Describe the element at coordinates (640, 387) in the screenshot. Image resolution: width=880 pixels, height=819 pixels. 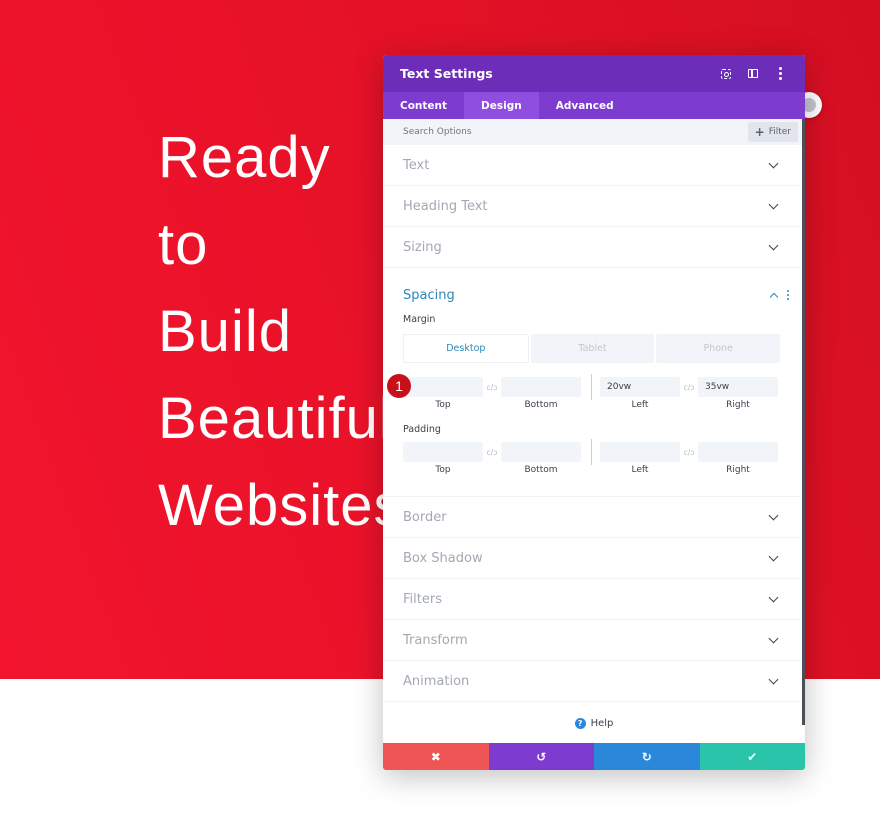
I see `margin-left-input` at that location.